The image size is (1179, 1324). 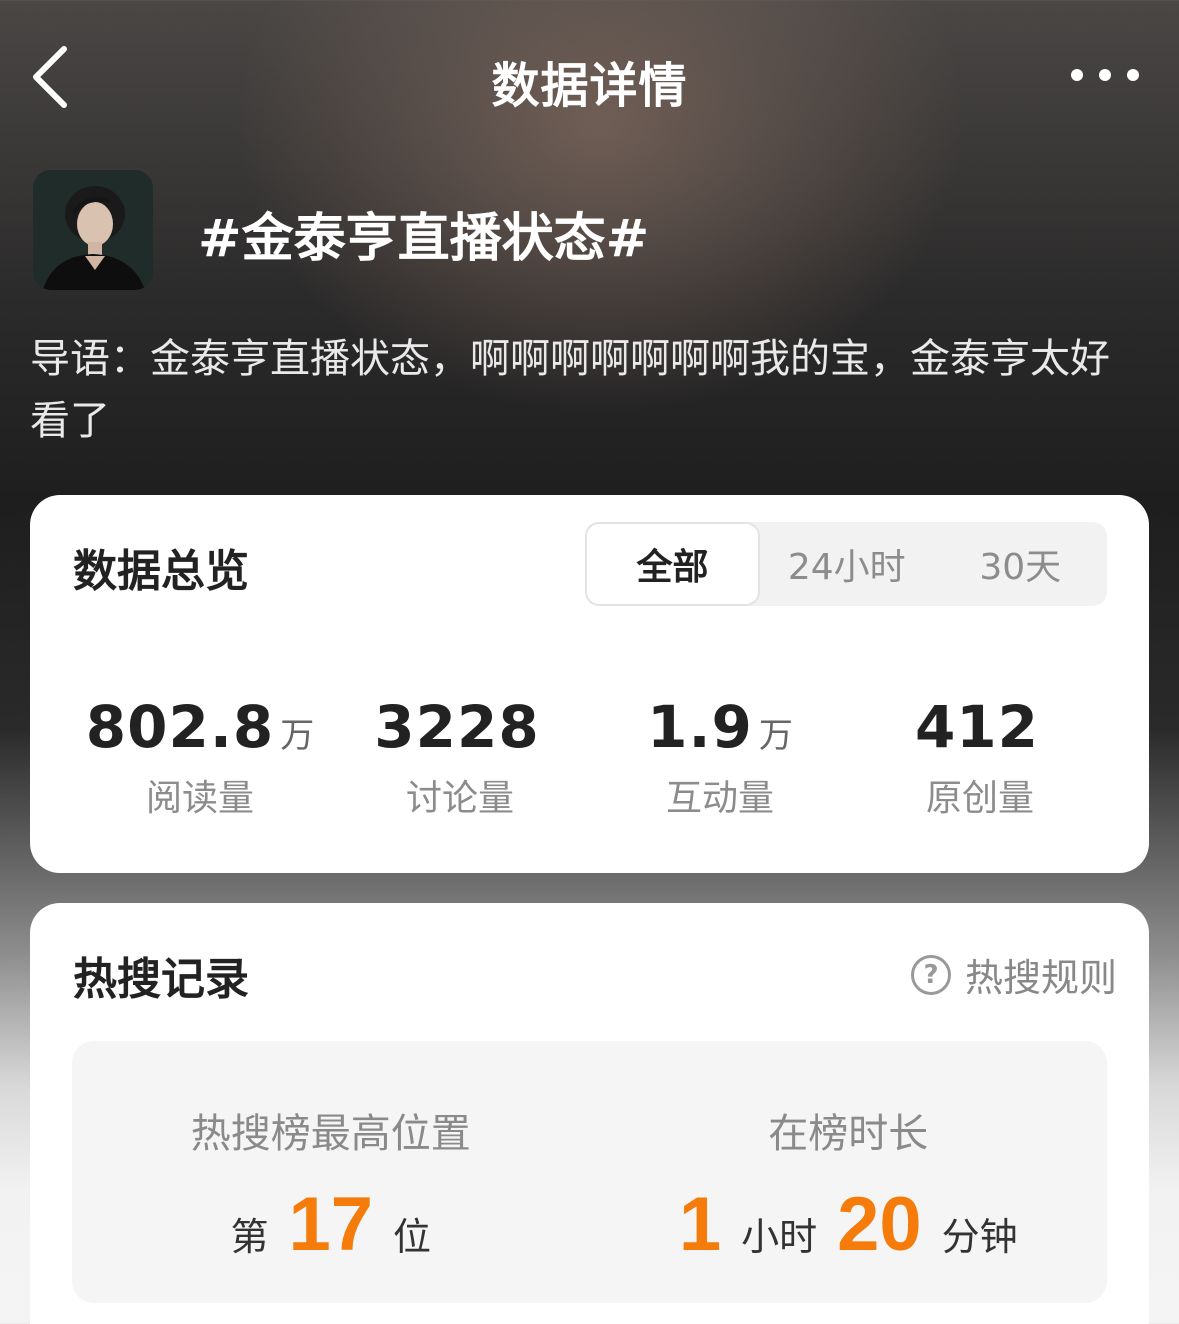 I want to click on stat-value: 802.8, so click(x=180, y=727).